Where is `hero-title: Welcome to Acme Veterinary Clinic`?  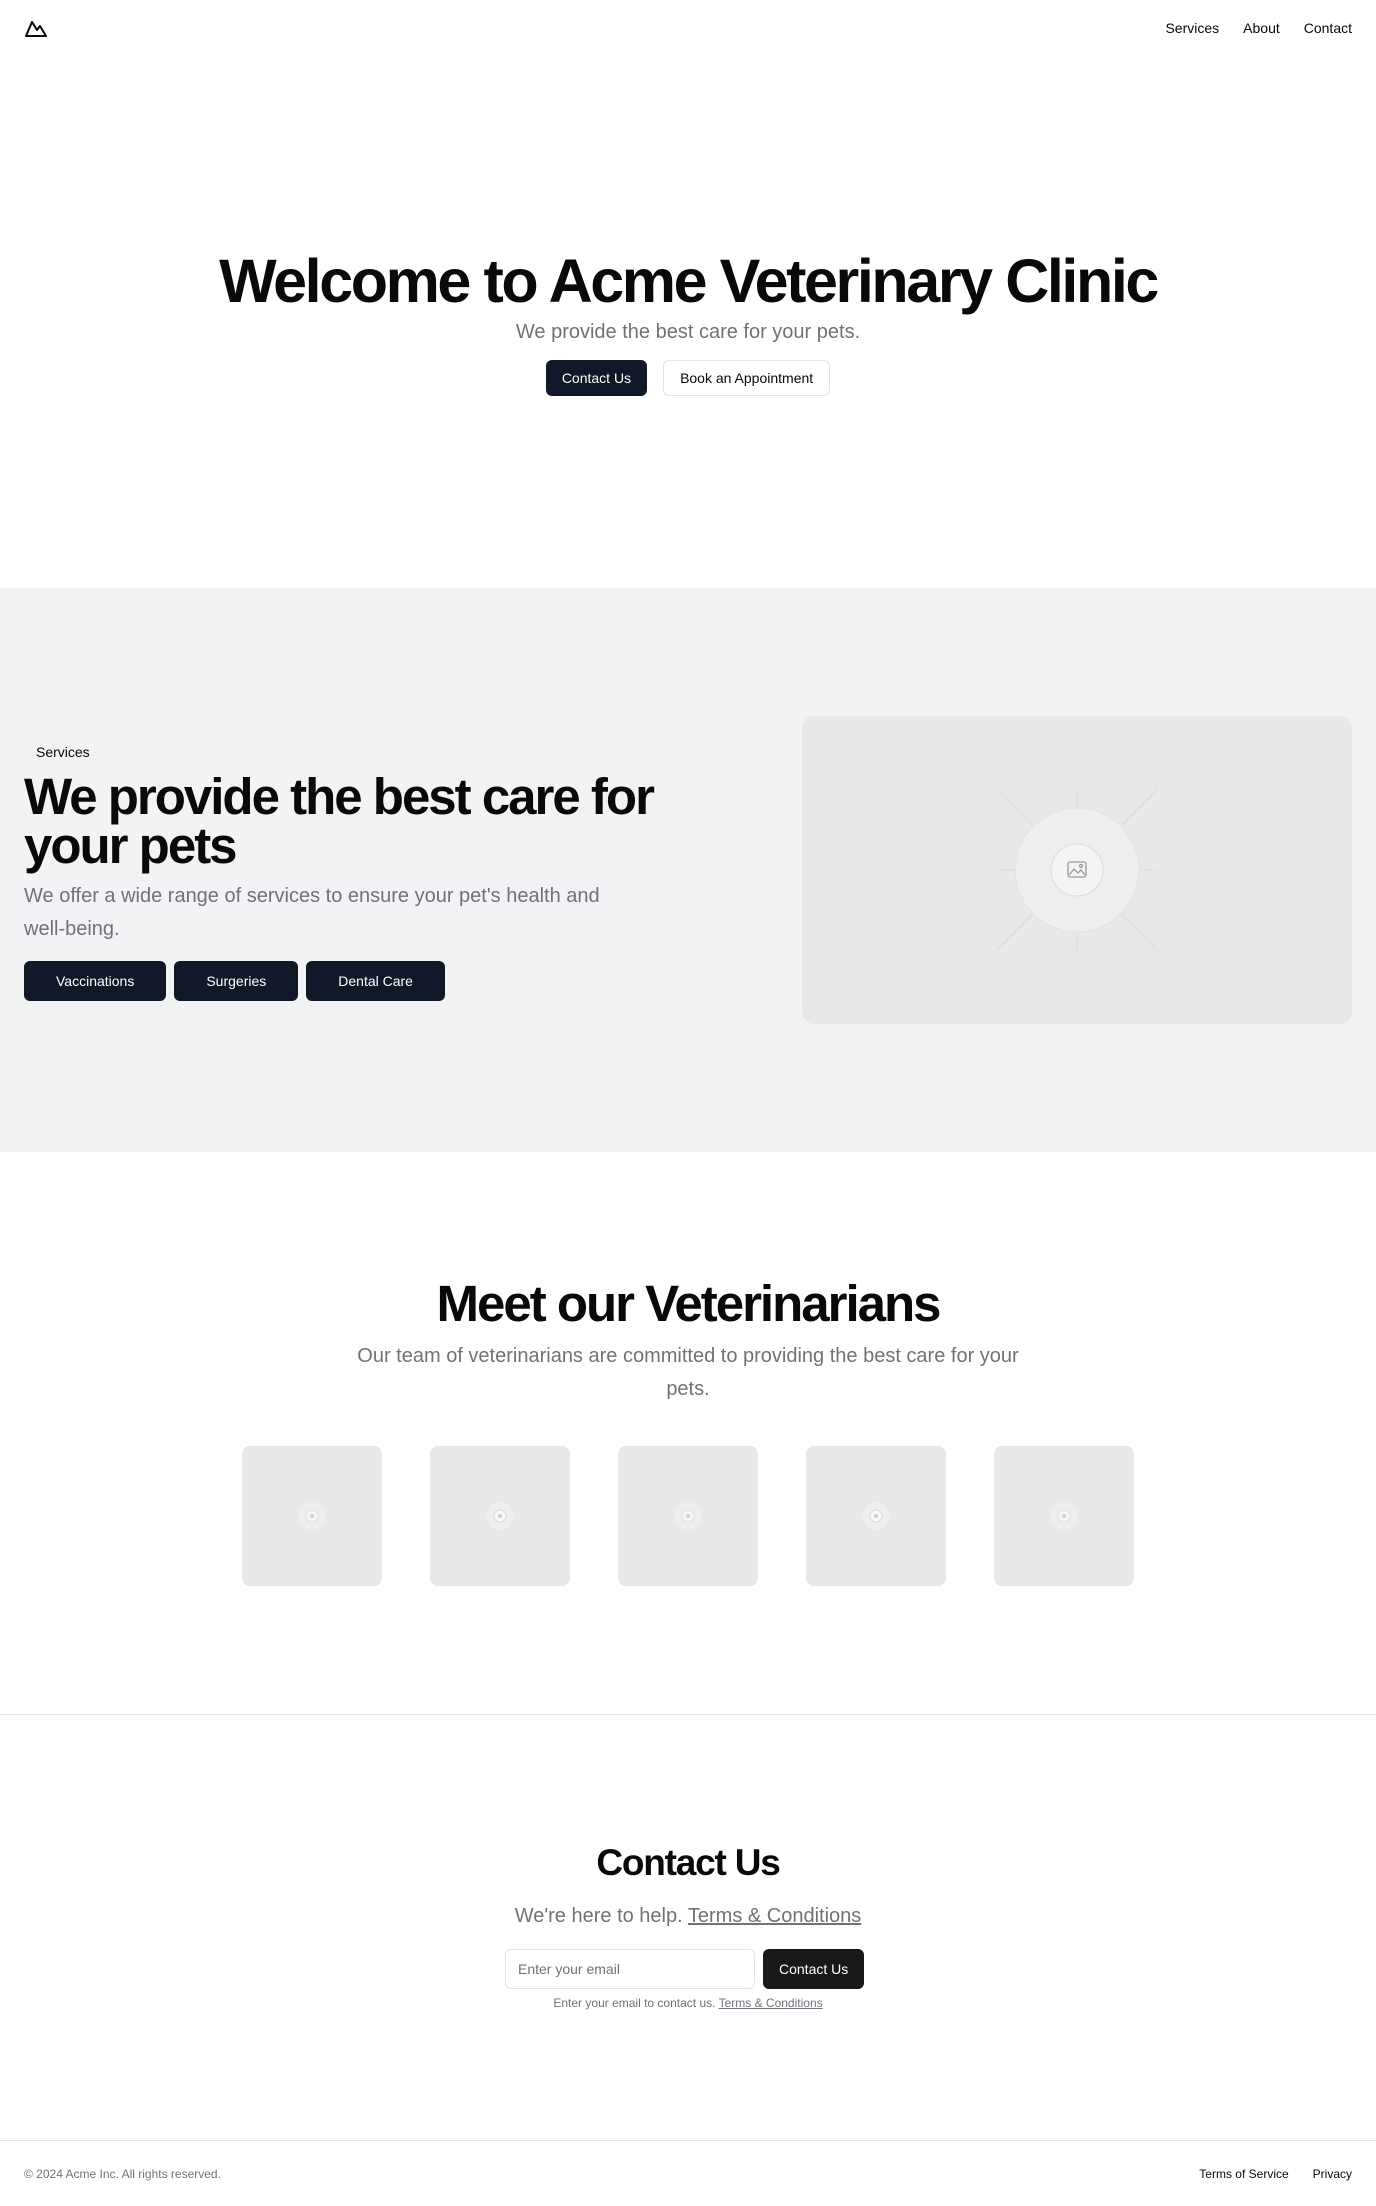 hero-title: Welcome to Acme Veterinary Clinic is located at coordinates (689, 280).